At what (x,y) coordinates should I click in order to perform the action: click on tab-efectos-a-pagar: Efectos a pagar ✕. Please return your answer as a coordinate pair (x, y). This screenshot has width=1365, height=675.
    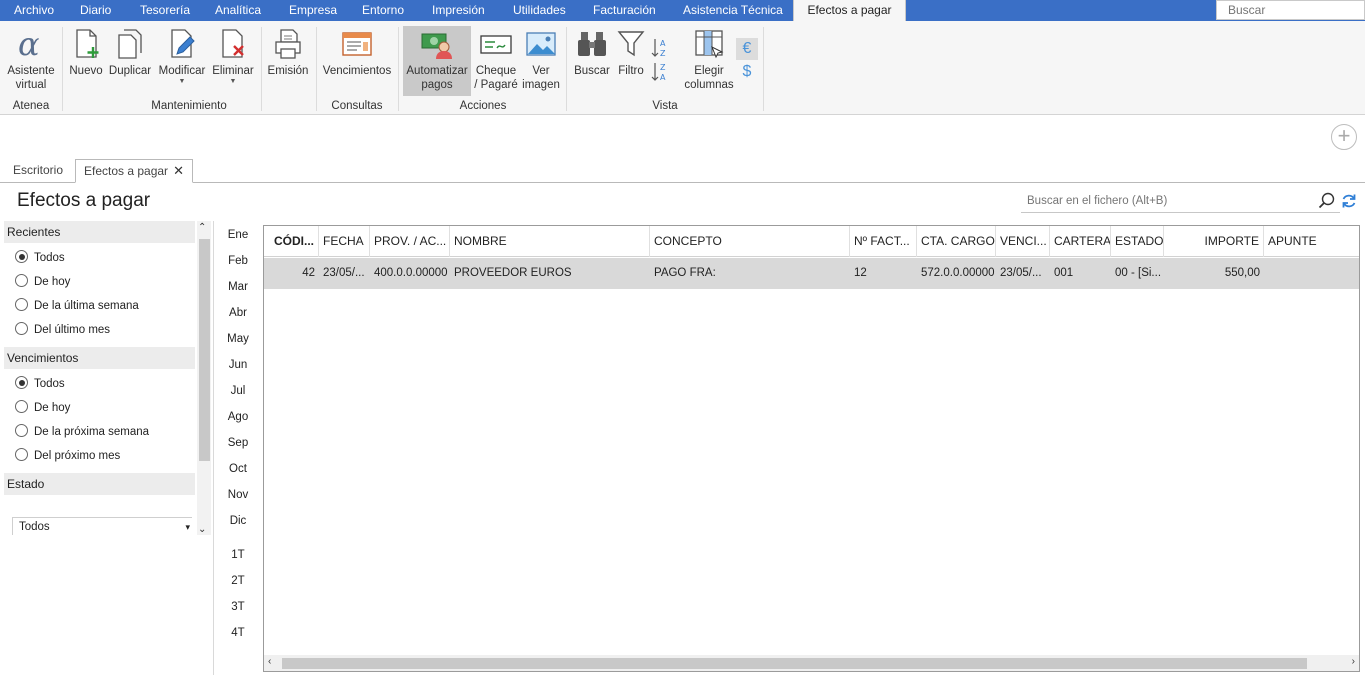
    Looking at the image, I should click on (134, 171).